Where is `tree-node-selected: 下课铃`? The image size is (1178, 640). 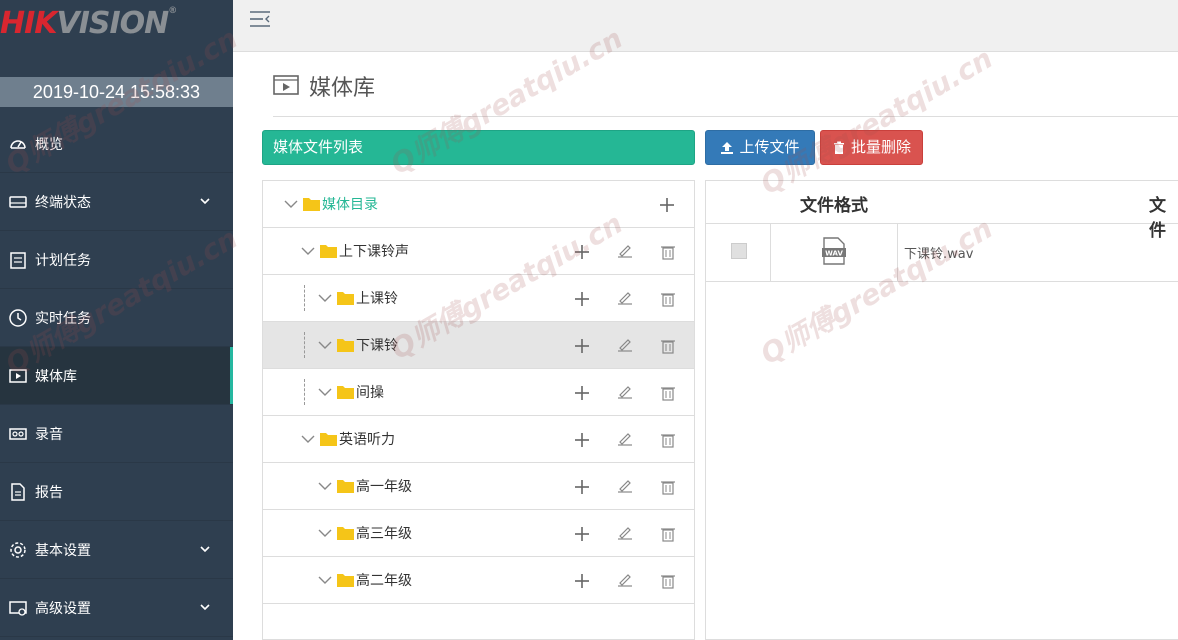 tree-node-selected: 下课铃 is located at coordinates (478, 345).